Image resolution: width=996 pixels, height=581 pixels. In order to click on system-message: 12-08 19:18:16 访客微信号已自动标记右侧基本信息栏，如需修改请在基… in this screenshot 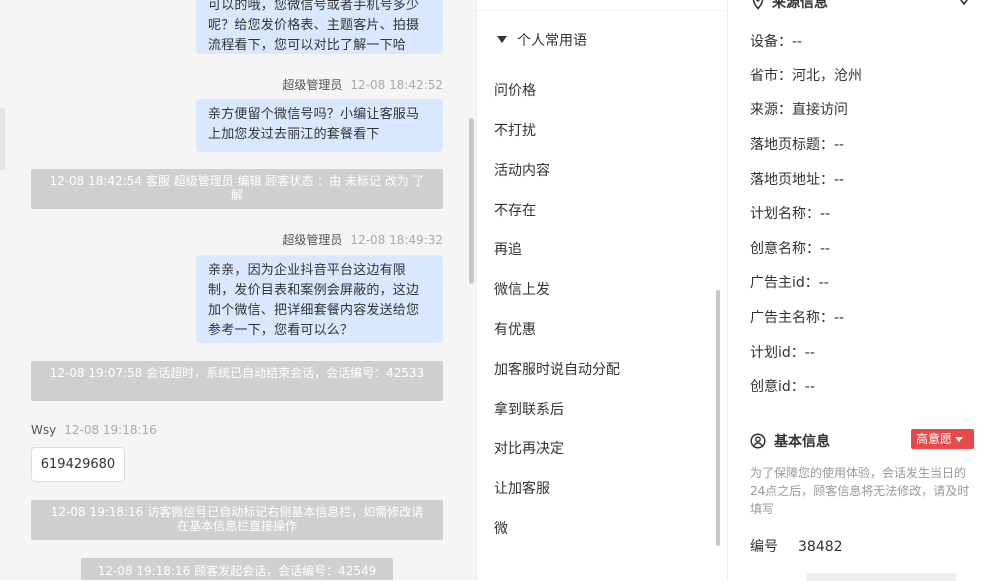, I will do `click(237, 520)`.